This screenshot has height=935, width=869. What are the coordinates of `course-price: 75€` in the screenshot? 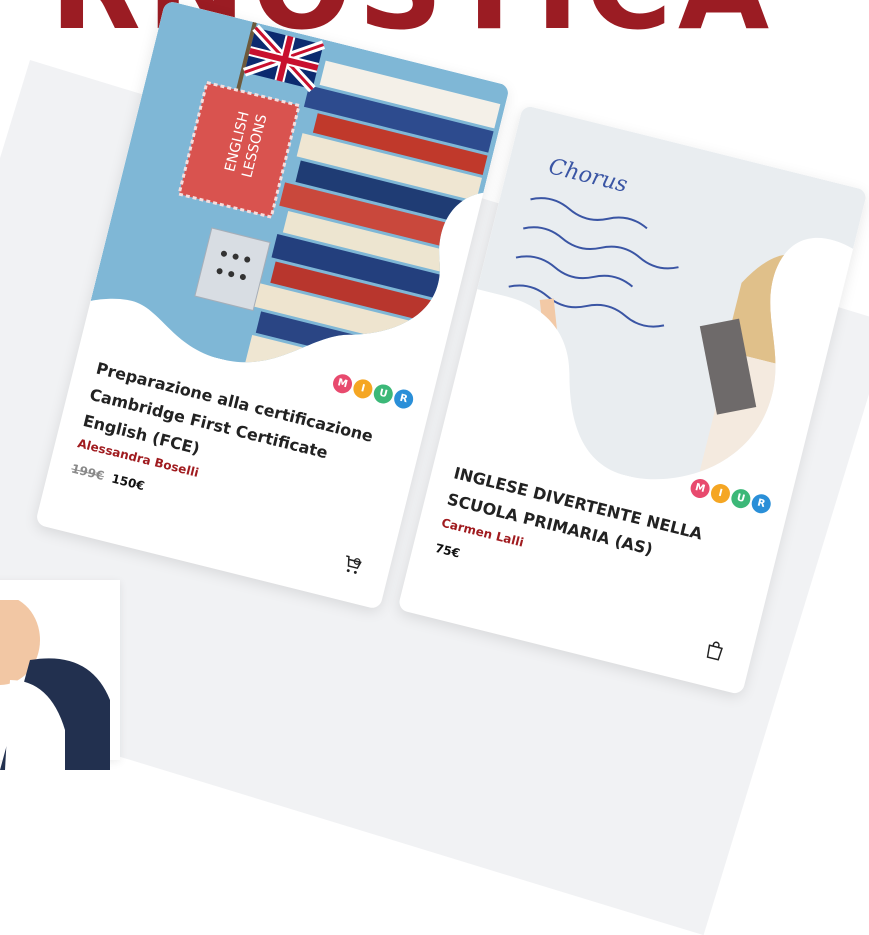 It's located at (448, 551).